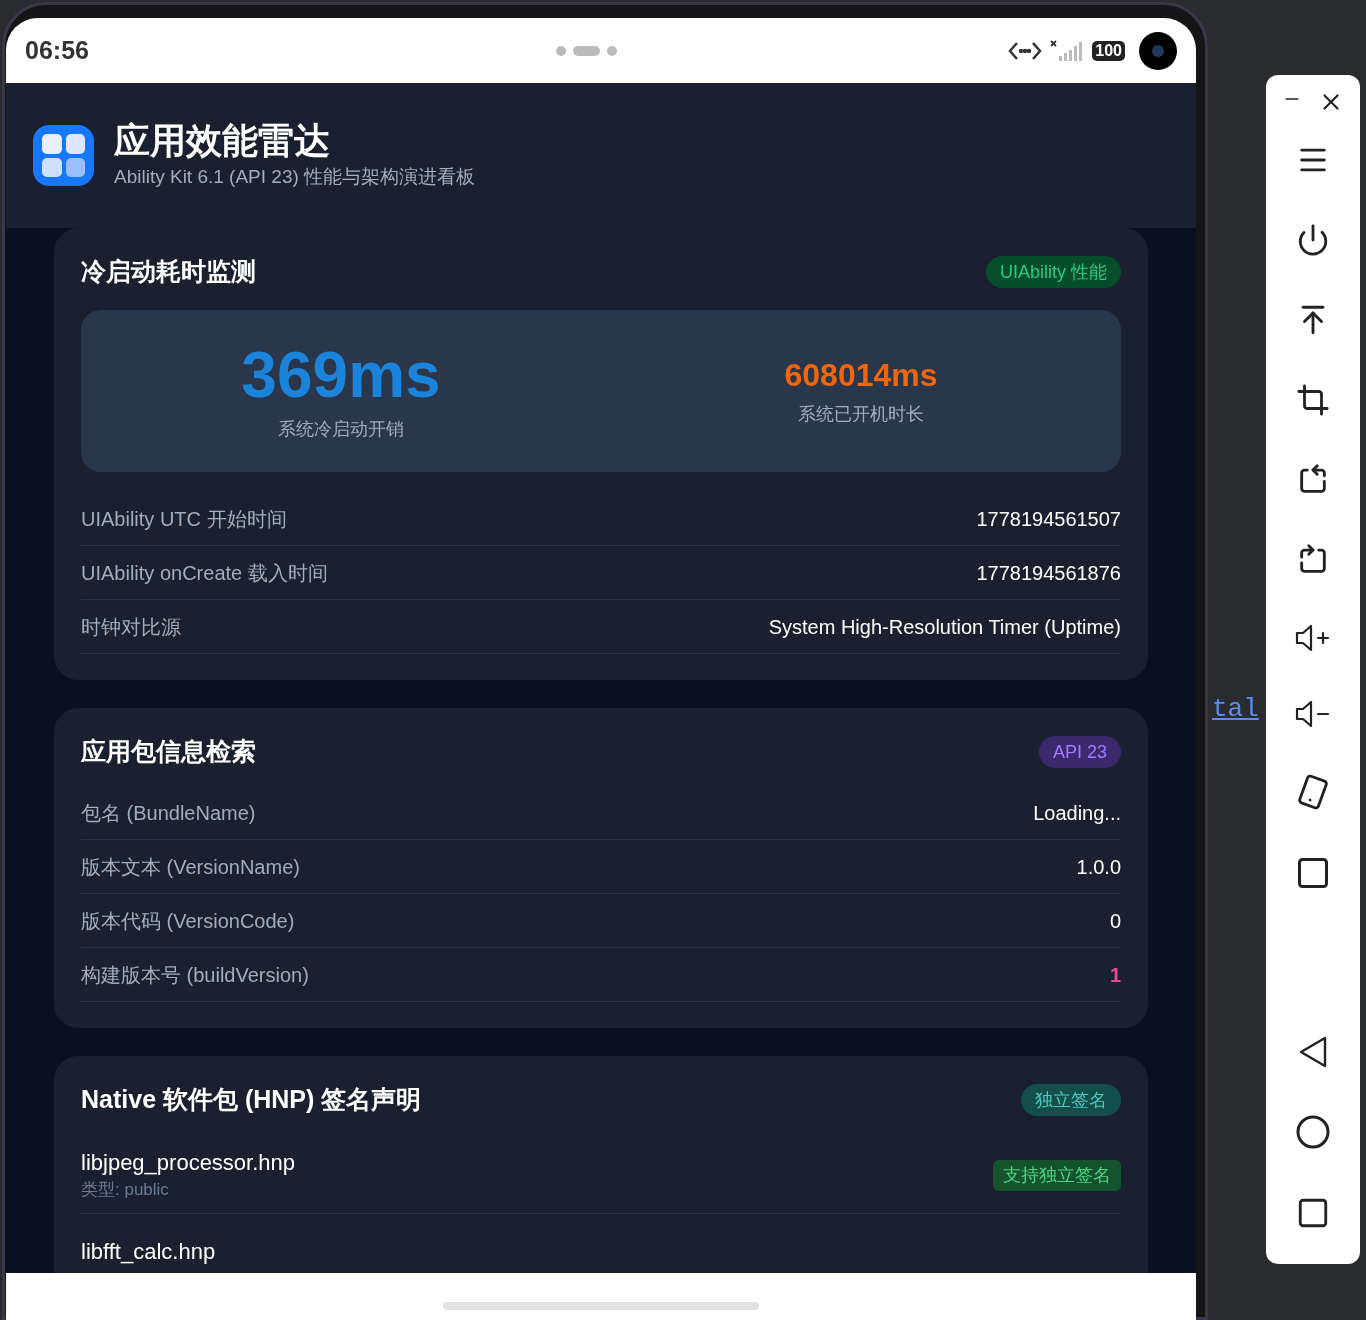 The width and height of the screenshot is (1366, 1320). Describe the element at coordinates (861, 414) in the screenshot. I see `metric-label: 系统已开机时长` at that location.